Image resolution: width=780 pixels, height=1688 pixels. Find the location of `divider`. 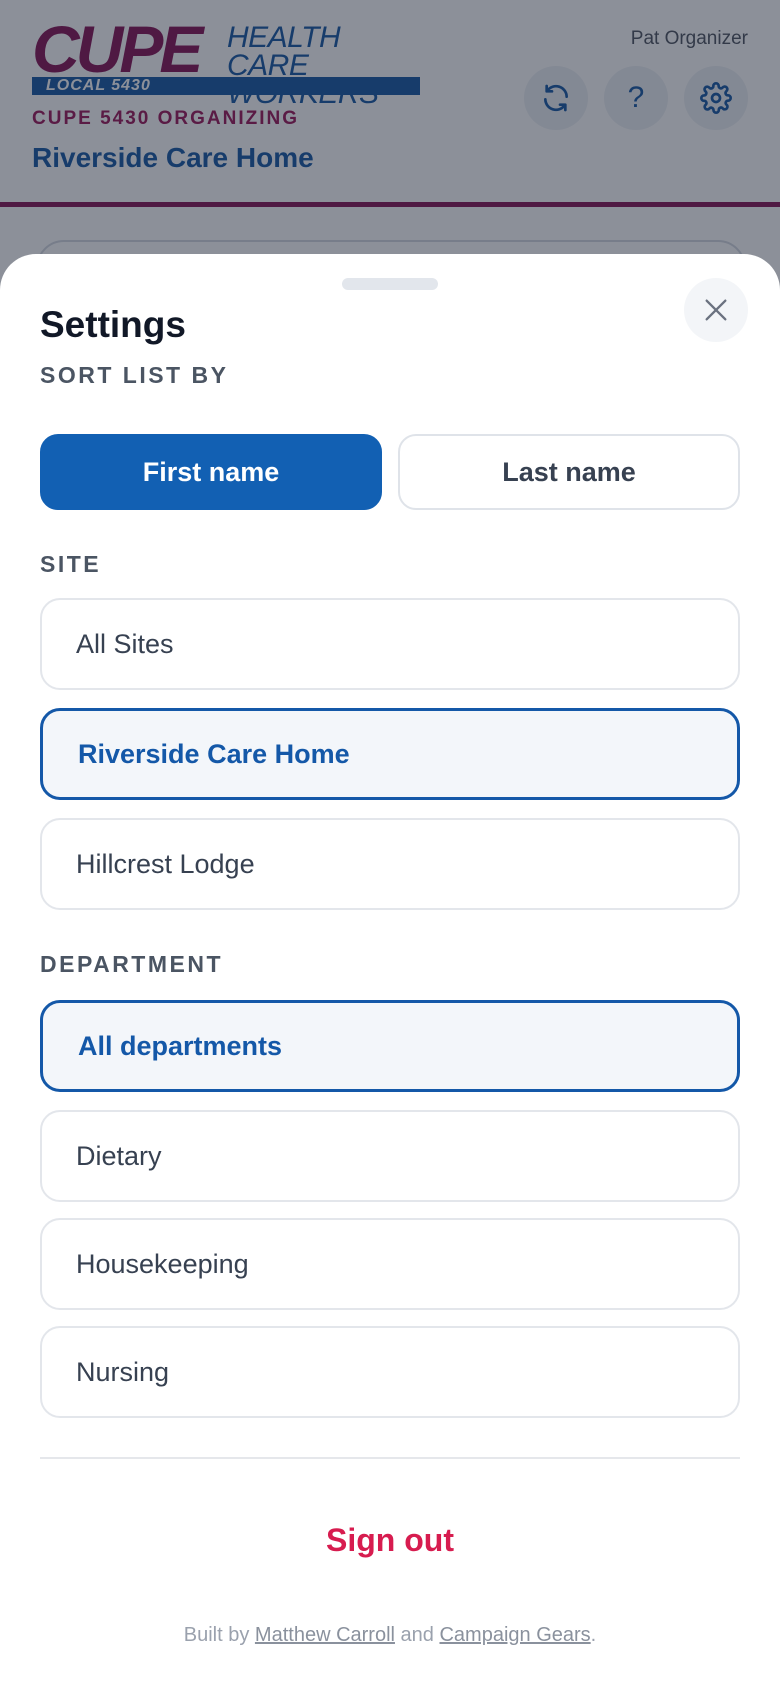

divider is located at coordinates (390, 1458).